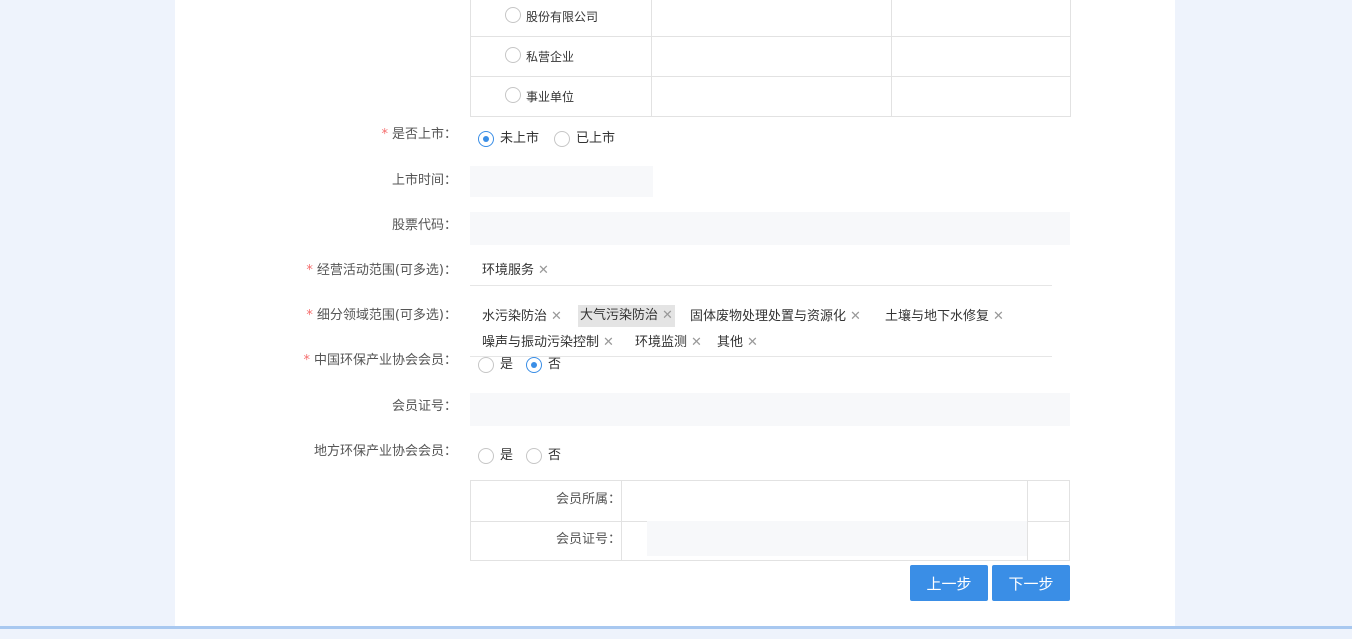  I want to click on table-row: 会员证号：, so click(770, 541).